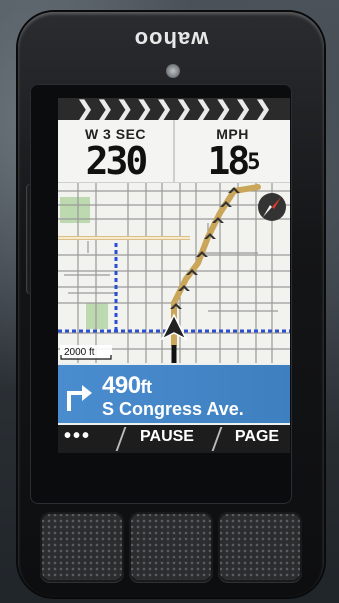 The height and width of the screenshot is (603, 339). I want to click on turn-street-name: S Congress Ave., so click(173, 409).